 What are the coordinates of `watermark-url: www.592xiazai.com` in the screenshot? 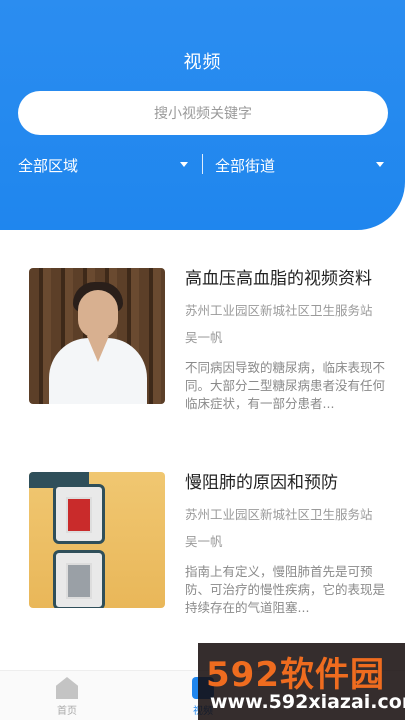 It's located at (307, 702).